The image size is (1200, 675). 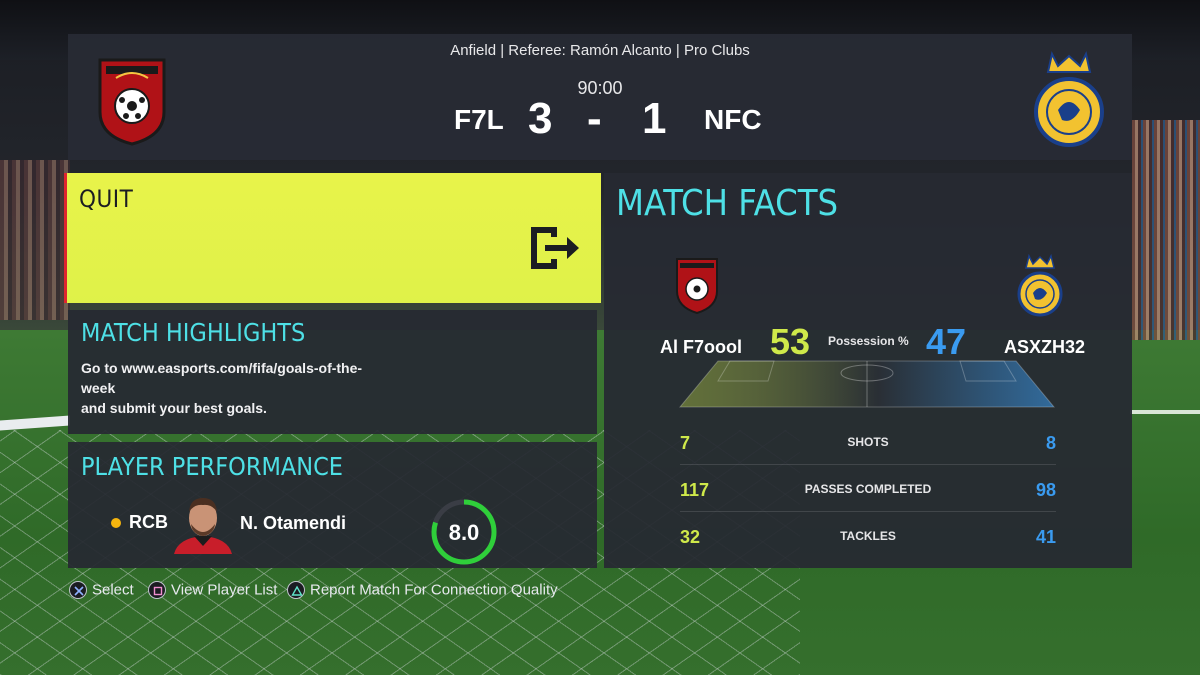 I want to click on stat-label: SHOTS, so click(x=868, y=442).